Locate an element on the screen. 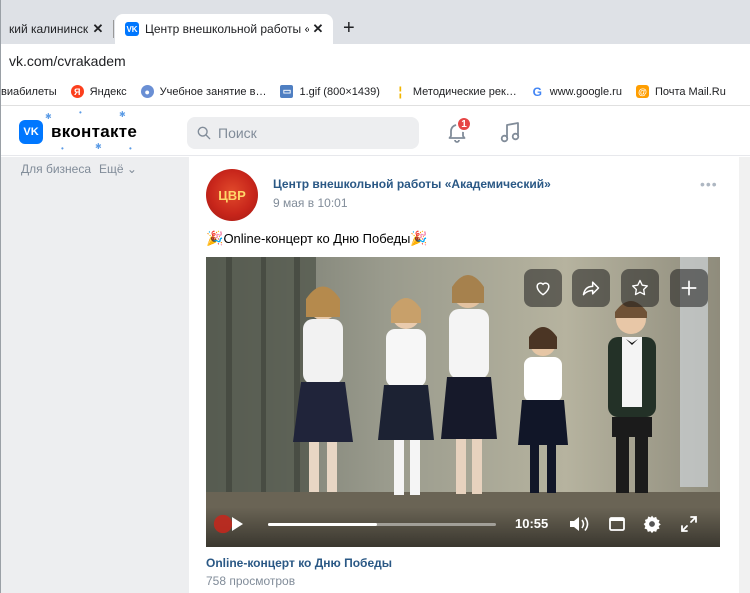 This screenshot has width=750, height=593. sidebar-footer-links: Для бизнеса Ещё ⌄ is located at coordinates (79, 169).